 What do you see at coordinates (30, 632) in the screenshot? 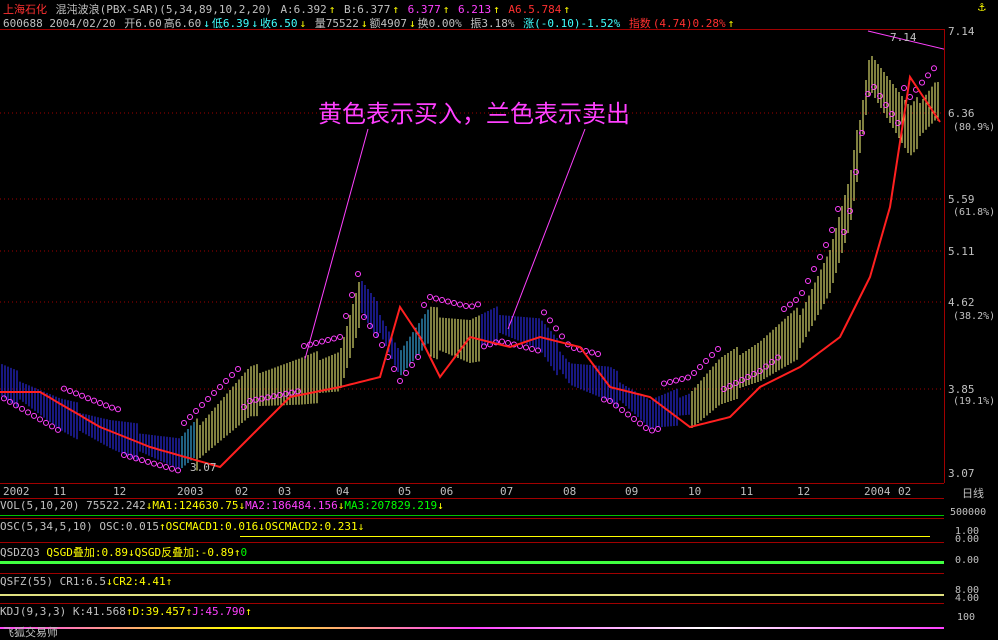
I see `footer-brand: 飞狐交易师` at bounding box center [30, 632].